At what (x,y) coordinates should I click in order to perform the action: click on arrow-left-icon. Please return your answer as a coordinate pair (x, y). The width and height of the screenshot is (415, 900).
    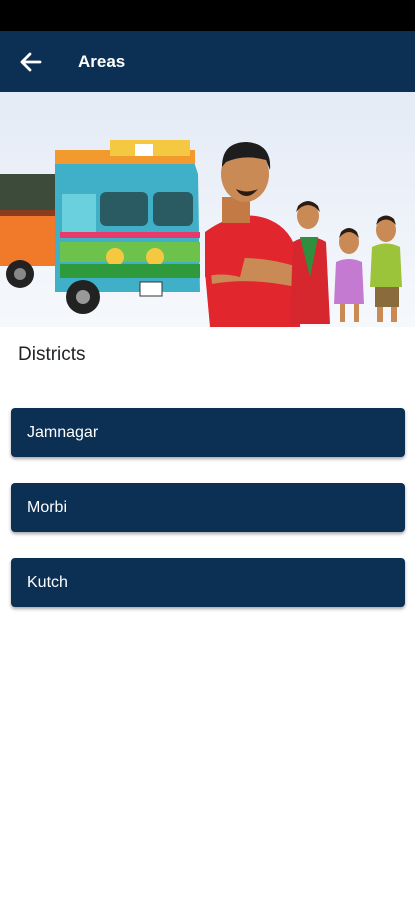
    Looking at the image, I should click on (31, 62).